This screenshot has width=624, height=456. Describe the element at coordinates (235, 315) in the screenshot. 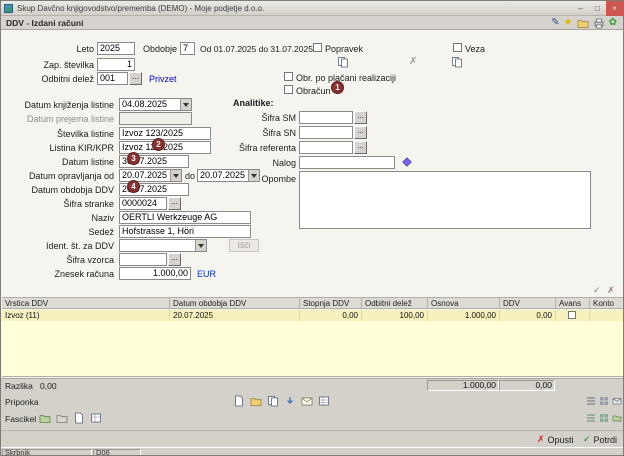

I see `cell-datum: 20.07.2025` at that location.